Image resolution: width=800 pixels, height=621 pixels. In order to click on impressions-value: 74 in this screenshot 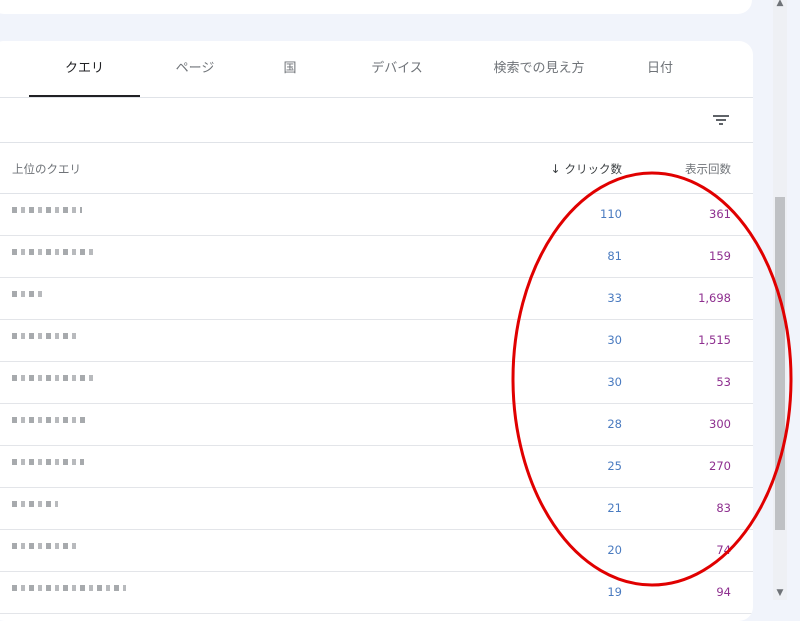, I will do `click(723, 550)`.